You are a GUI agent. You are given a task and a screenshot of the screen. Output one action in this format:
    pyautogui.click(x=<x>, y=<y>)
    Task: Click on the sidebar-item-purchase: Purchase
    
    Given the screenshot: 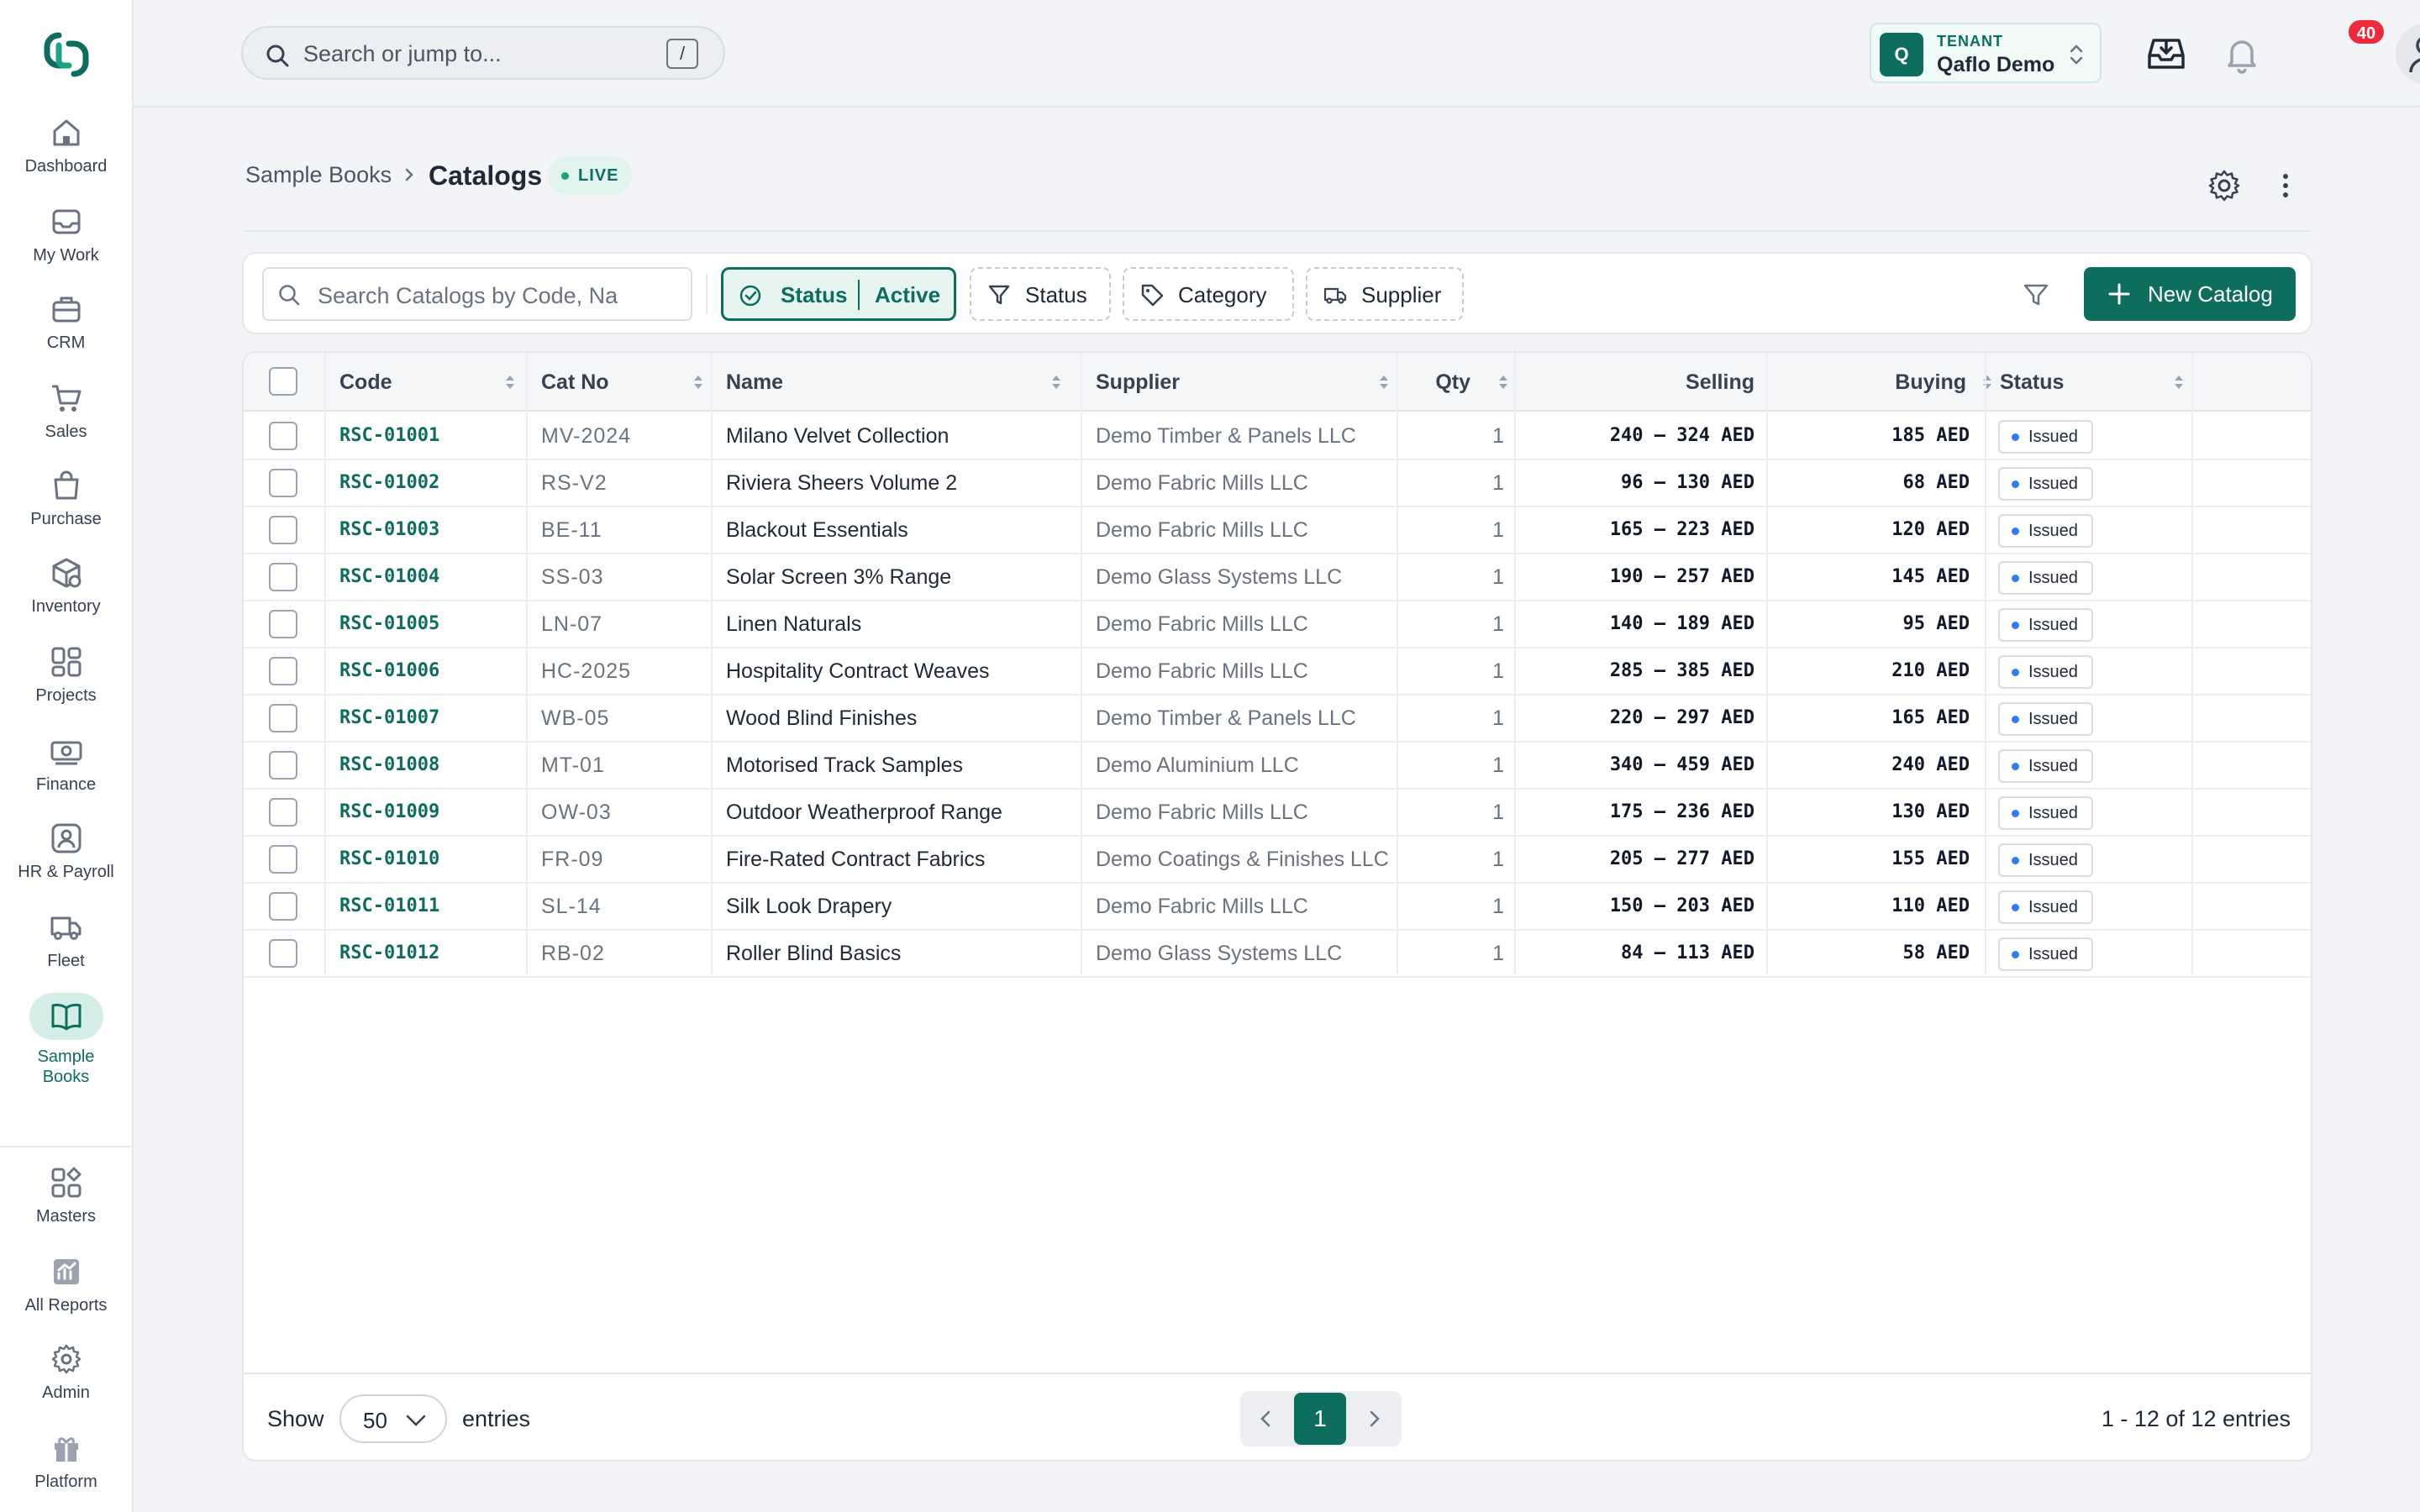 What is the action you would take?
    pyautogui.click(x=66, y=498)
    